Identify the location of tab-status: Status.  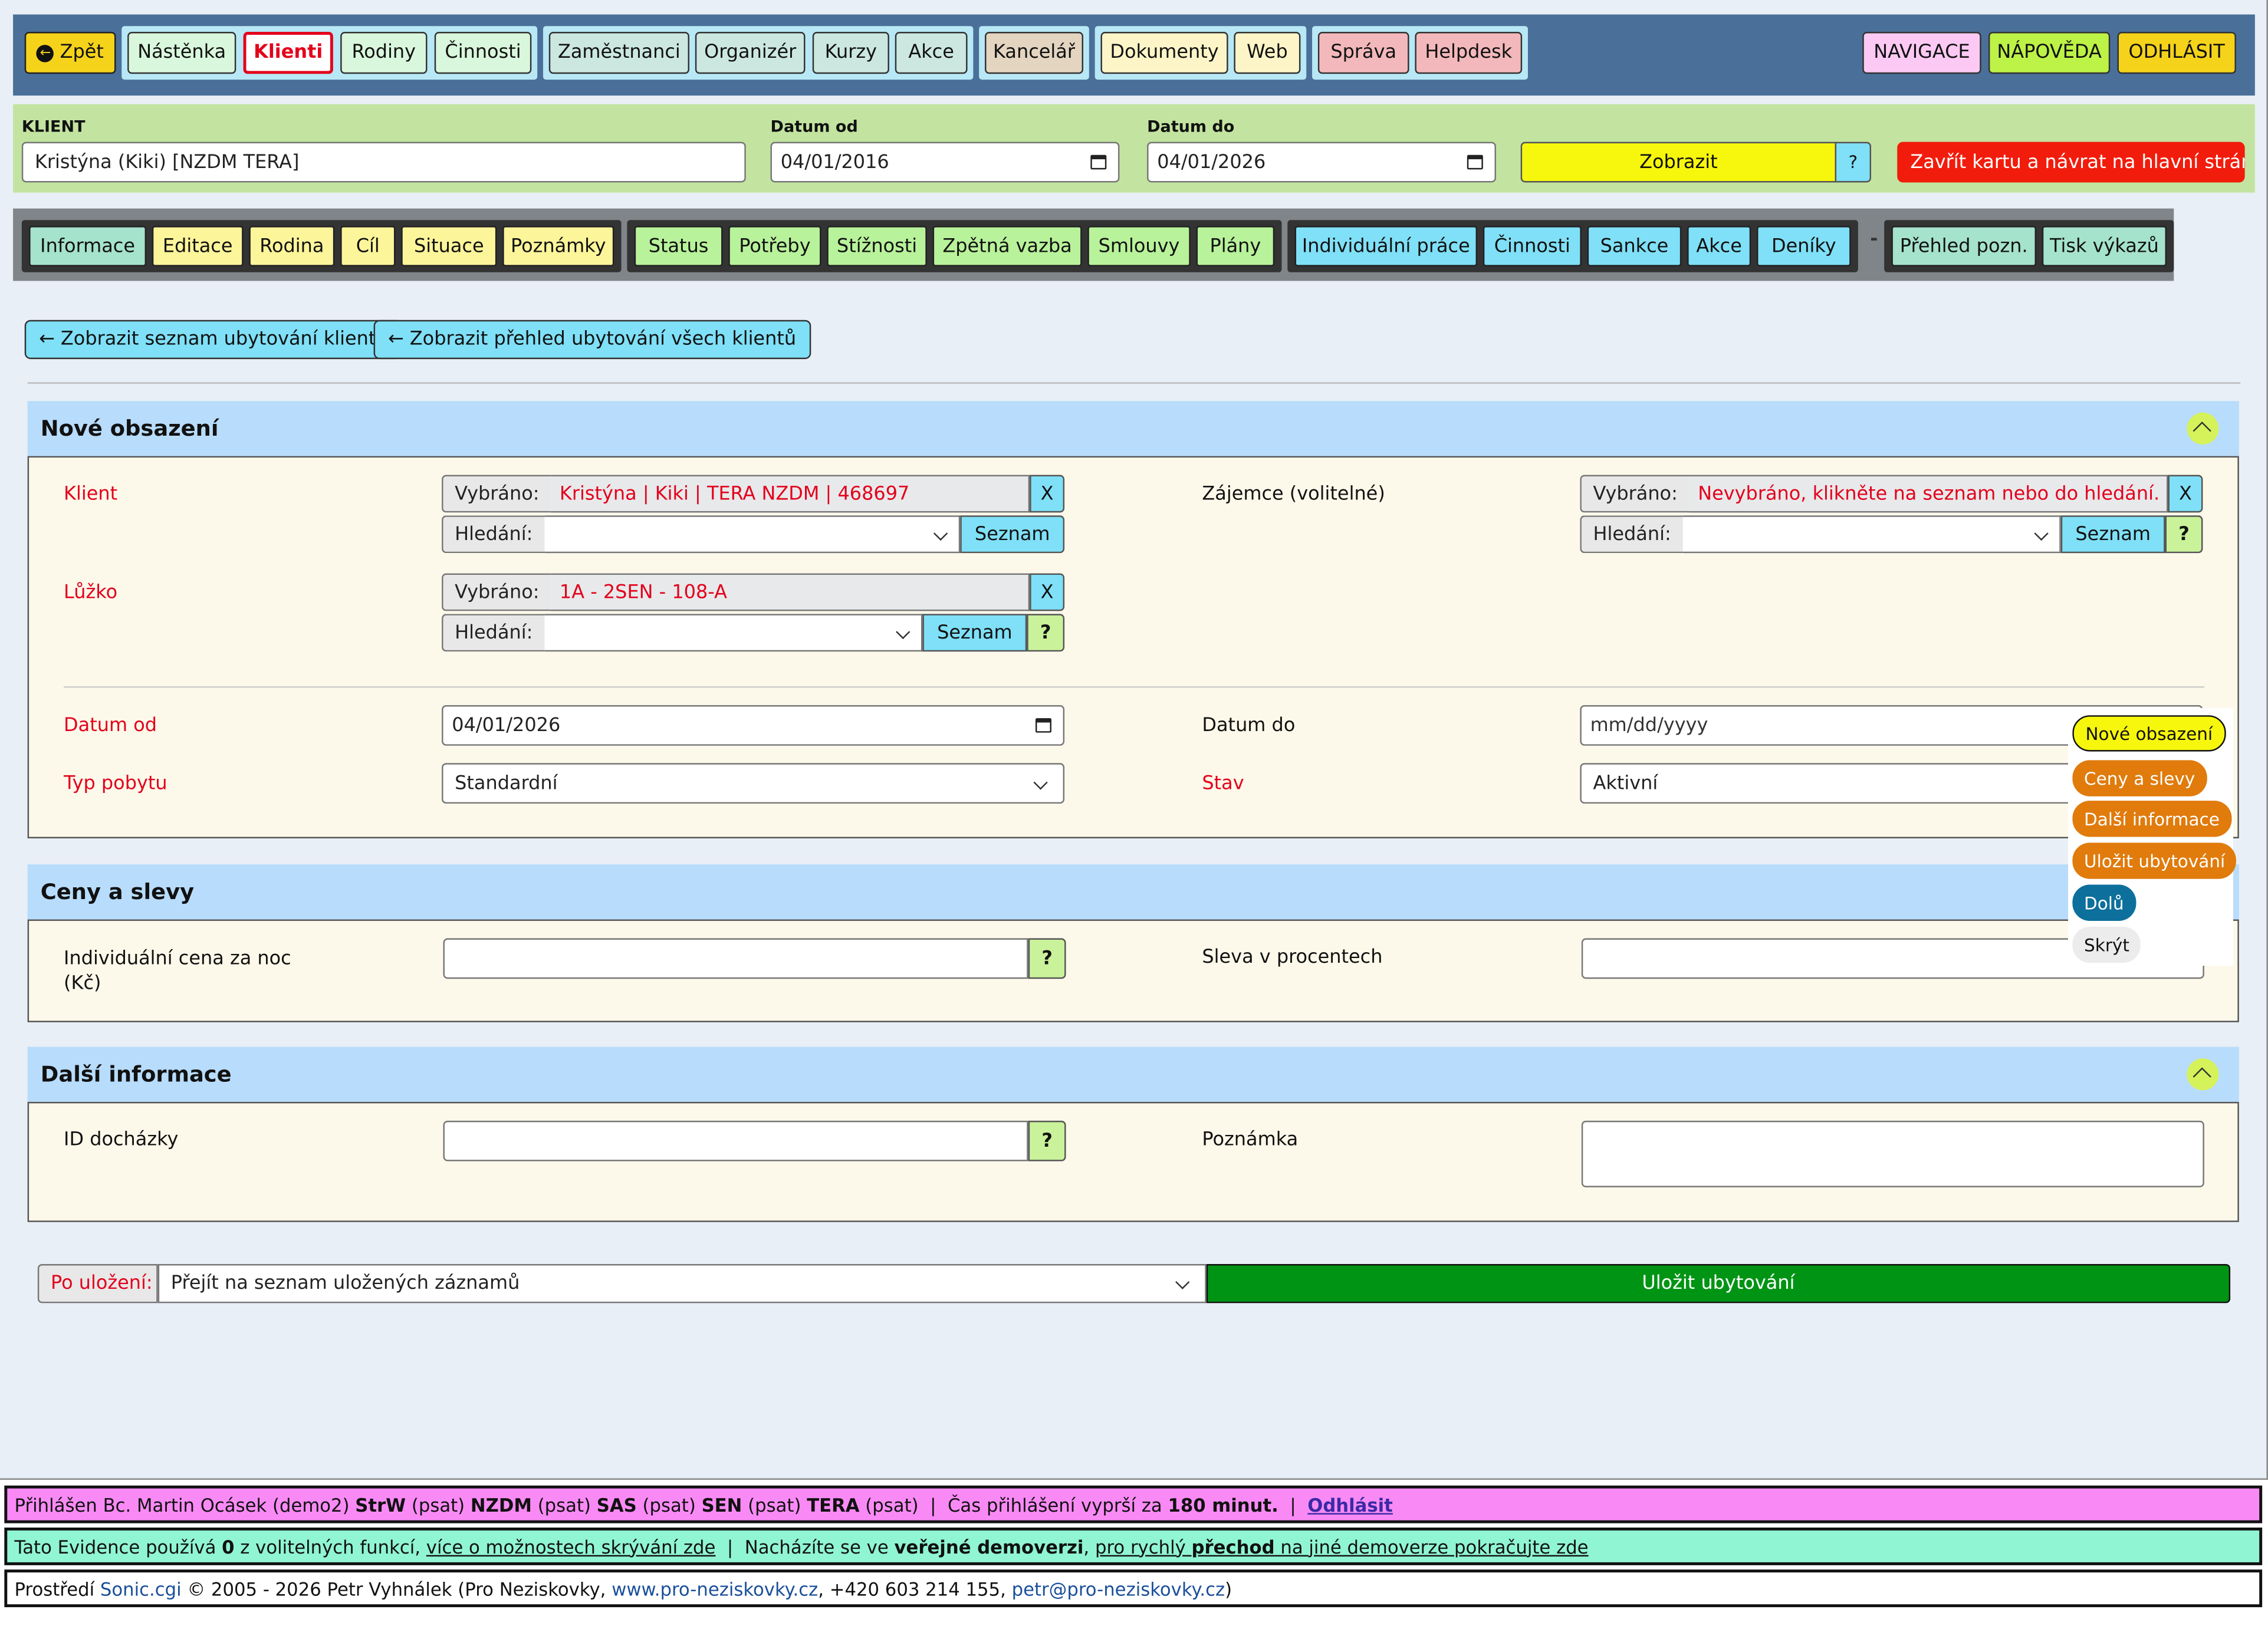
(678, 246).